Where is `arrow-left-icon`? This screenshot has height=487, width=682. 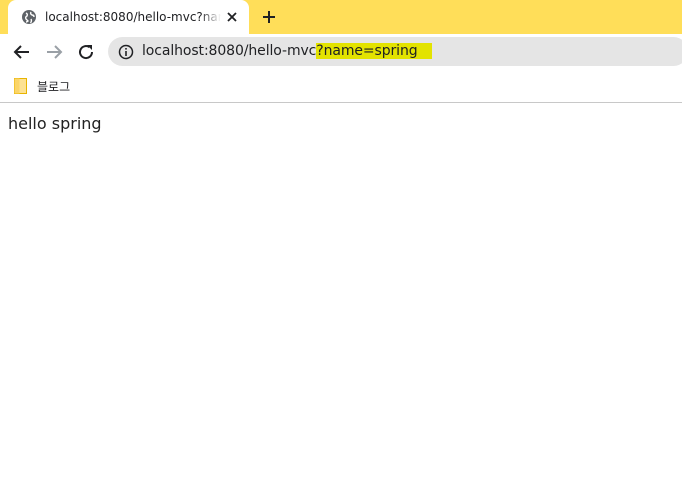
arrow-left-icon is located at coordinates (22, 52).